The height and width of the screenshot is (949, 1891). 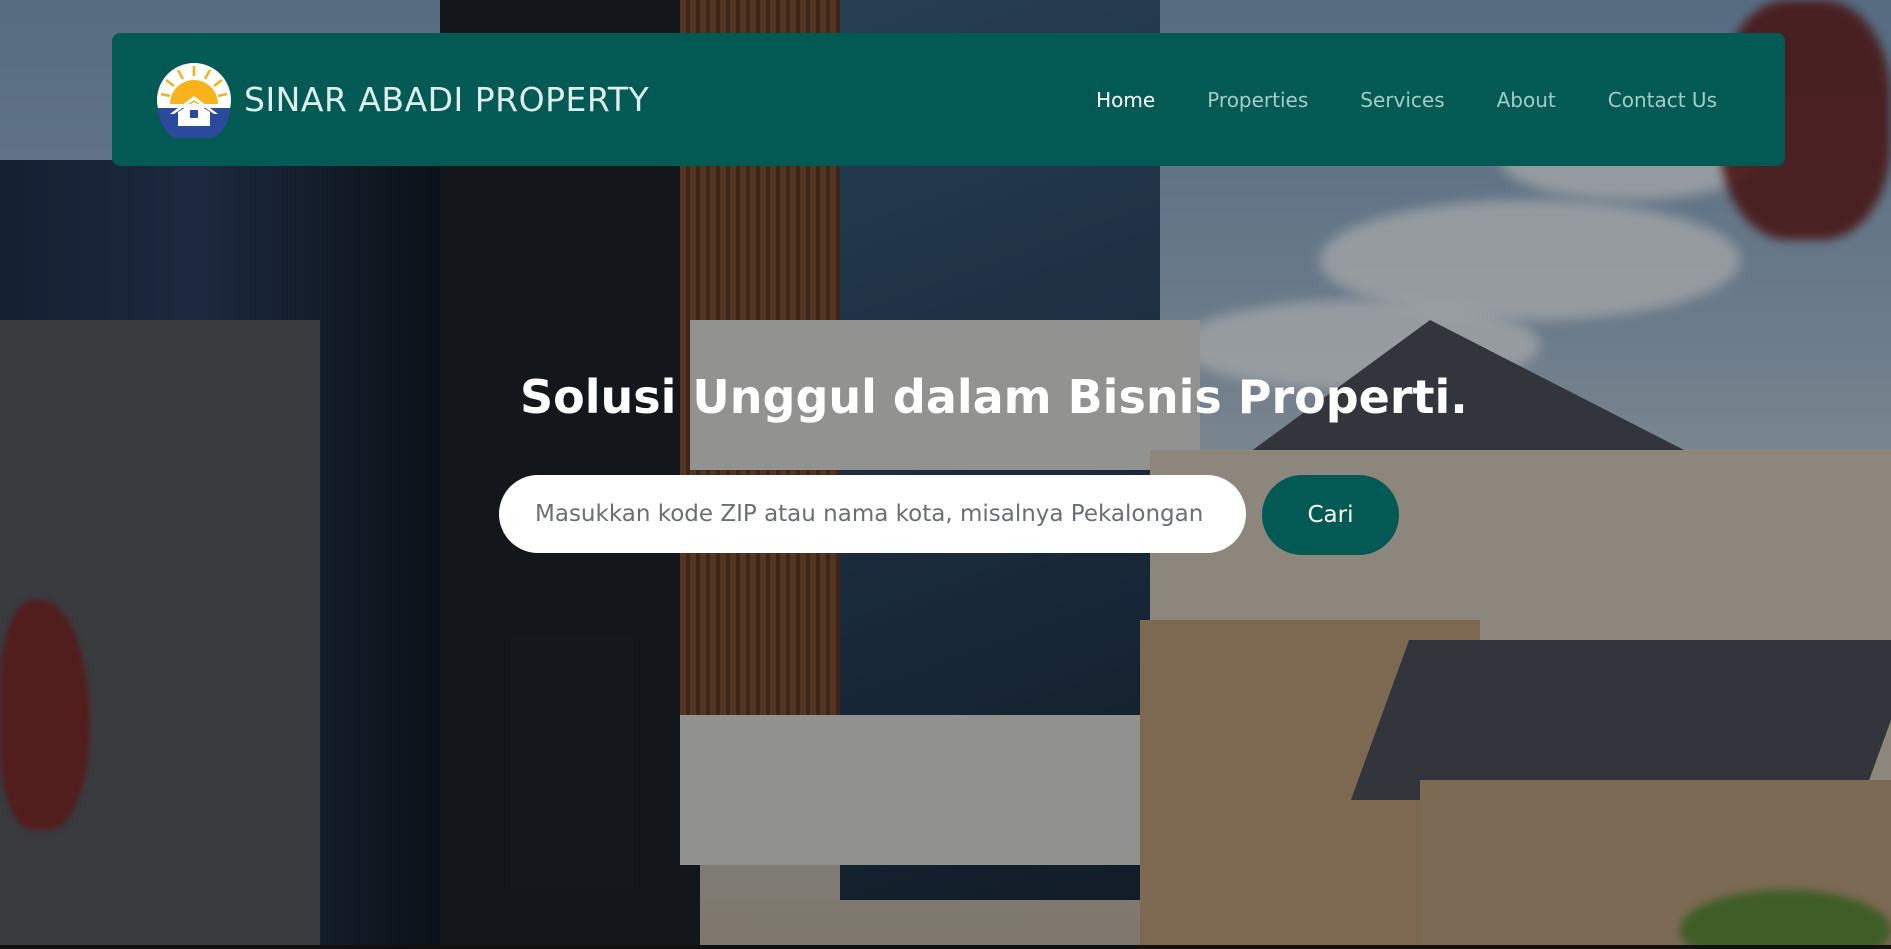 What do you see at coordinates (1330, 515) in the screenshot?
I see `search-button: Cari` at bounding box center [1330, 515].